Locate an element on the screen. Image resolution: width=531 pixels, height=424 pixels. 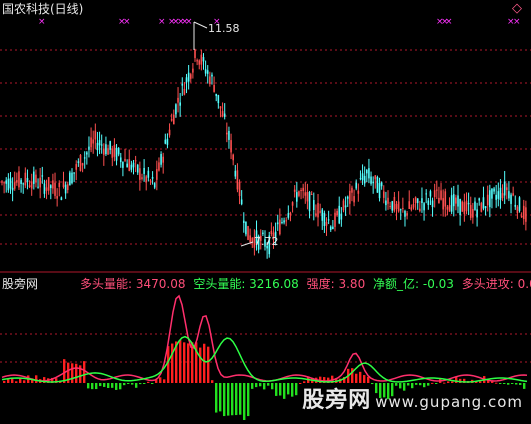
legend-strength: 强度: 3.80 is located at coordinates (336, 284).